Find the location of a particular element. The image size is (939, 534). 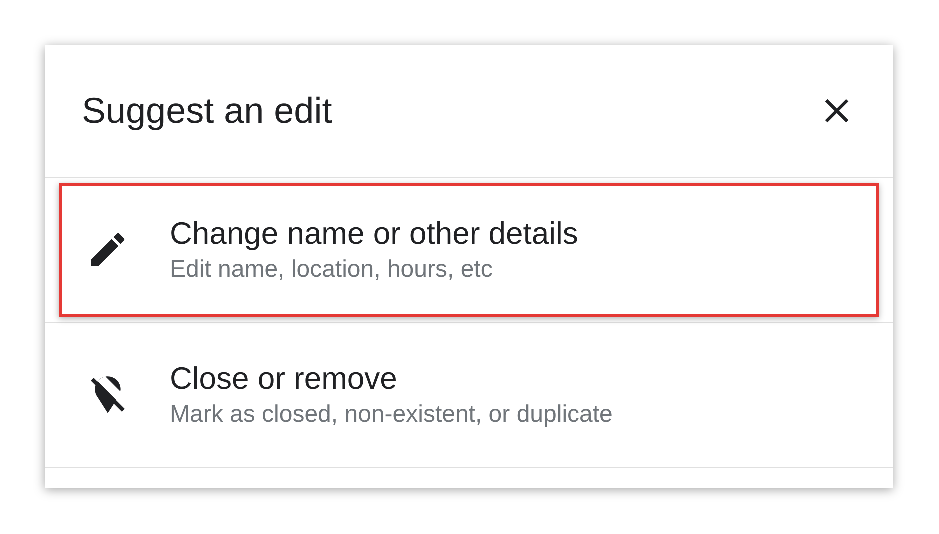

option-title: Change name or other details is located at coordinates (374, 234).